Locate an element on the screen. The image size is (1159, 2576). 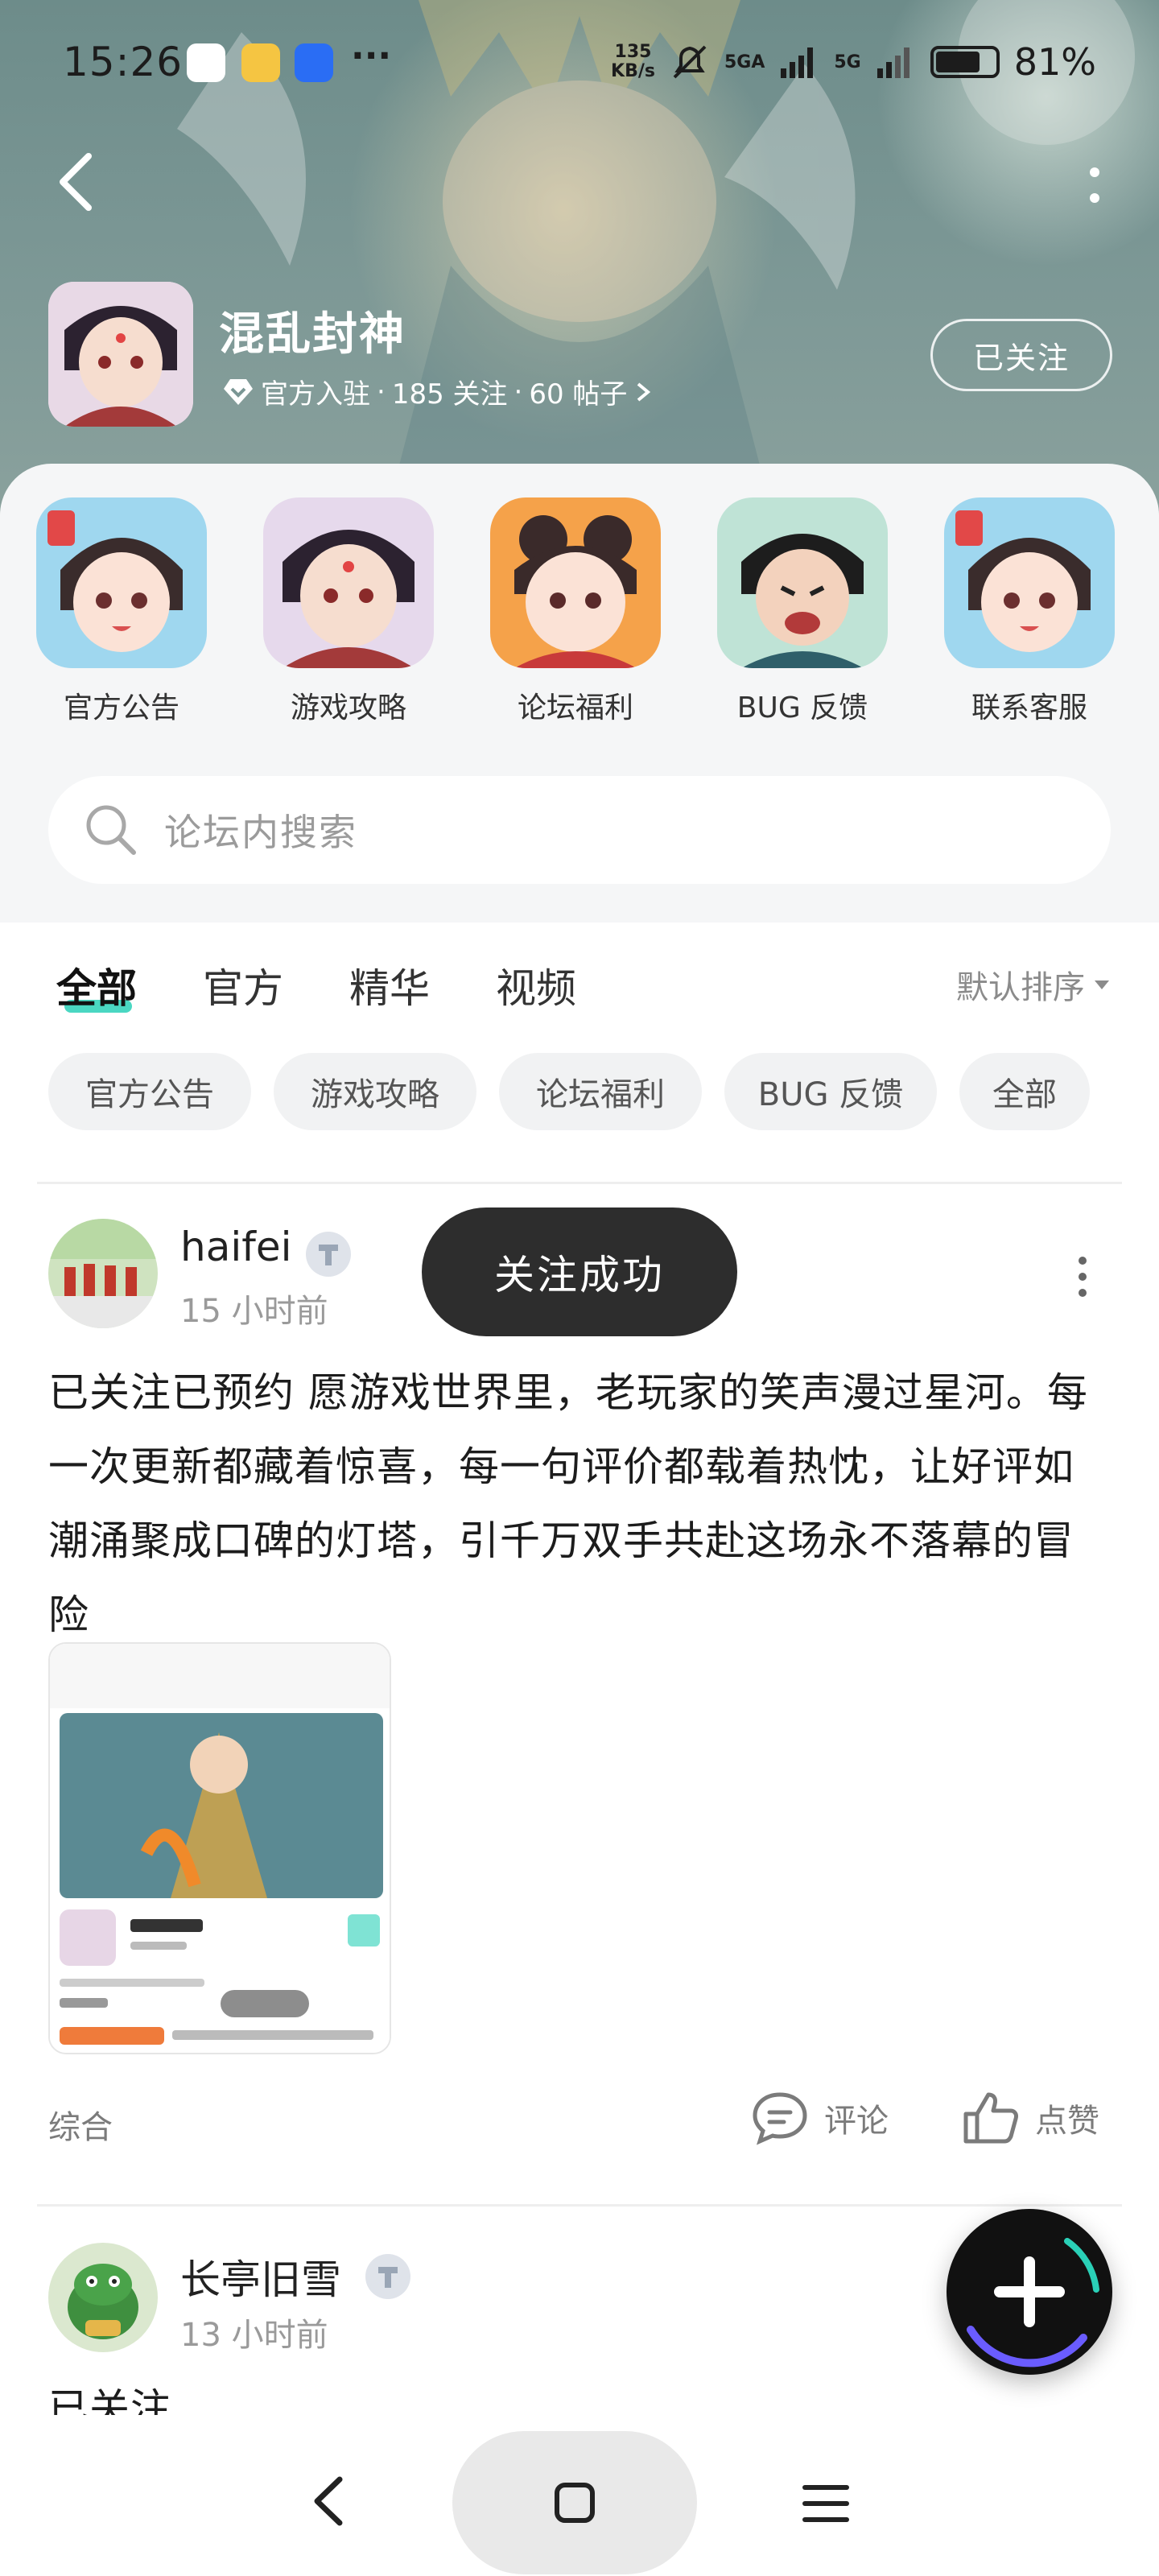
thumbs-up-icon is located at coordinates (990, 2118).